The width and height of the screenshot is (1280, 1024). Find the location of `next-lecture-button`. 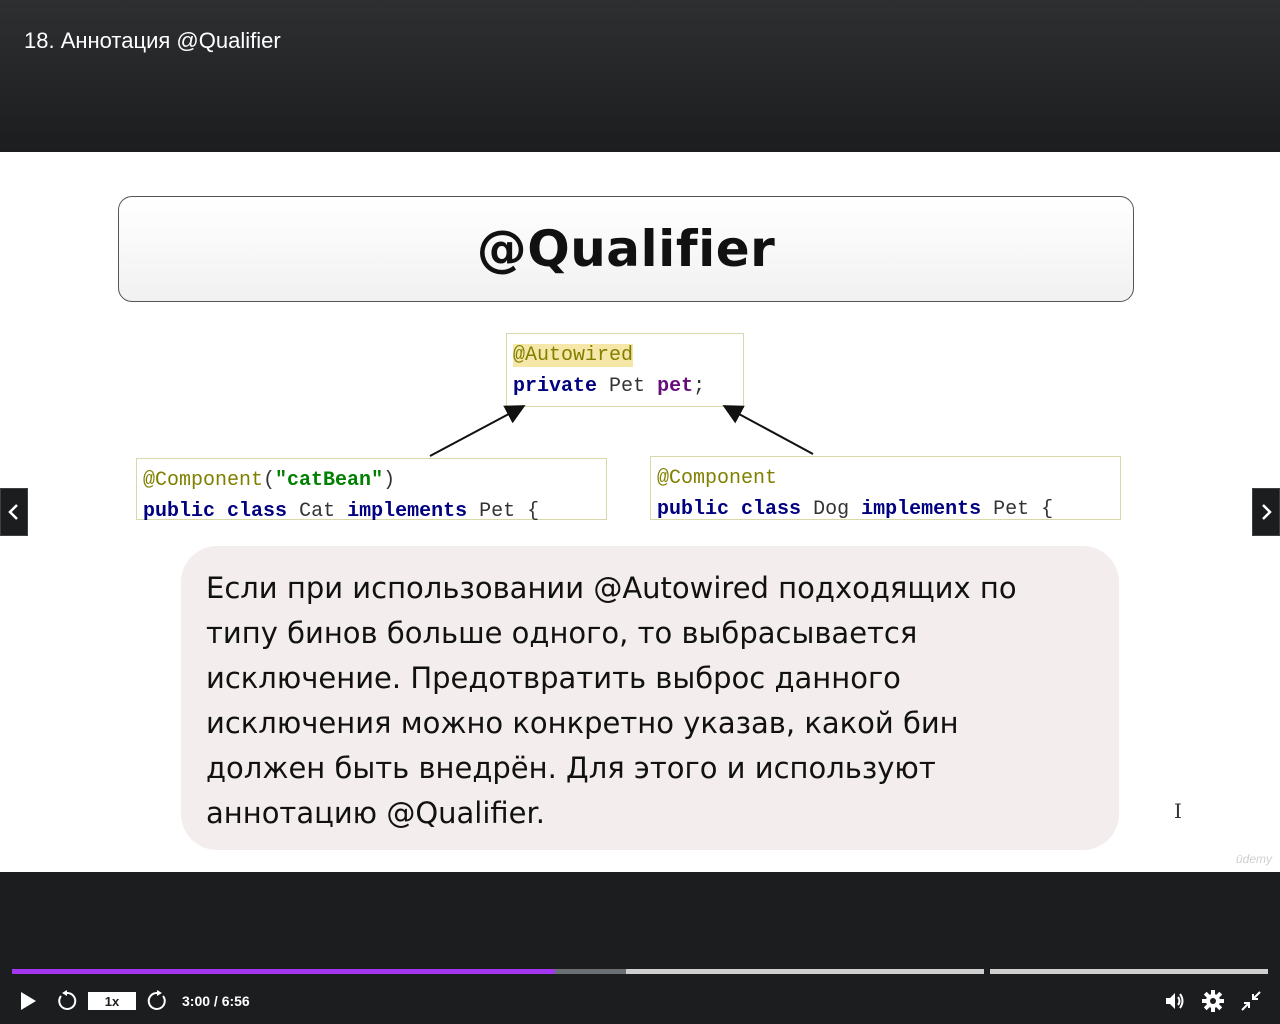

next-lecture-button is located at coordinates (1266, 512).